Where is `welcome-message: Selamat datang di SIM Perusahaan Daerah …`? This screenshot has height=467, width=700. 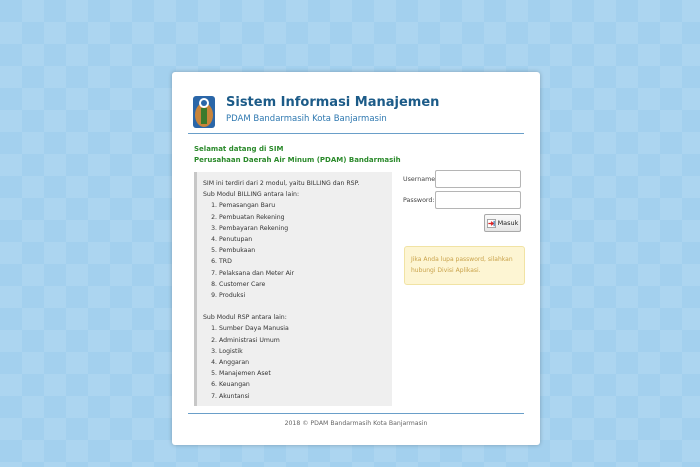
welcome-message: Selamat datang di SIM Perusahaan Daerah … is located at coordinates (297, 155).